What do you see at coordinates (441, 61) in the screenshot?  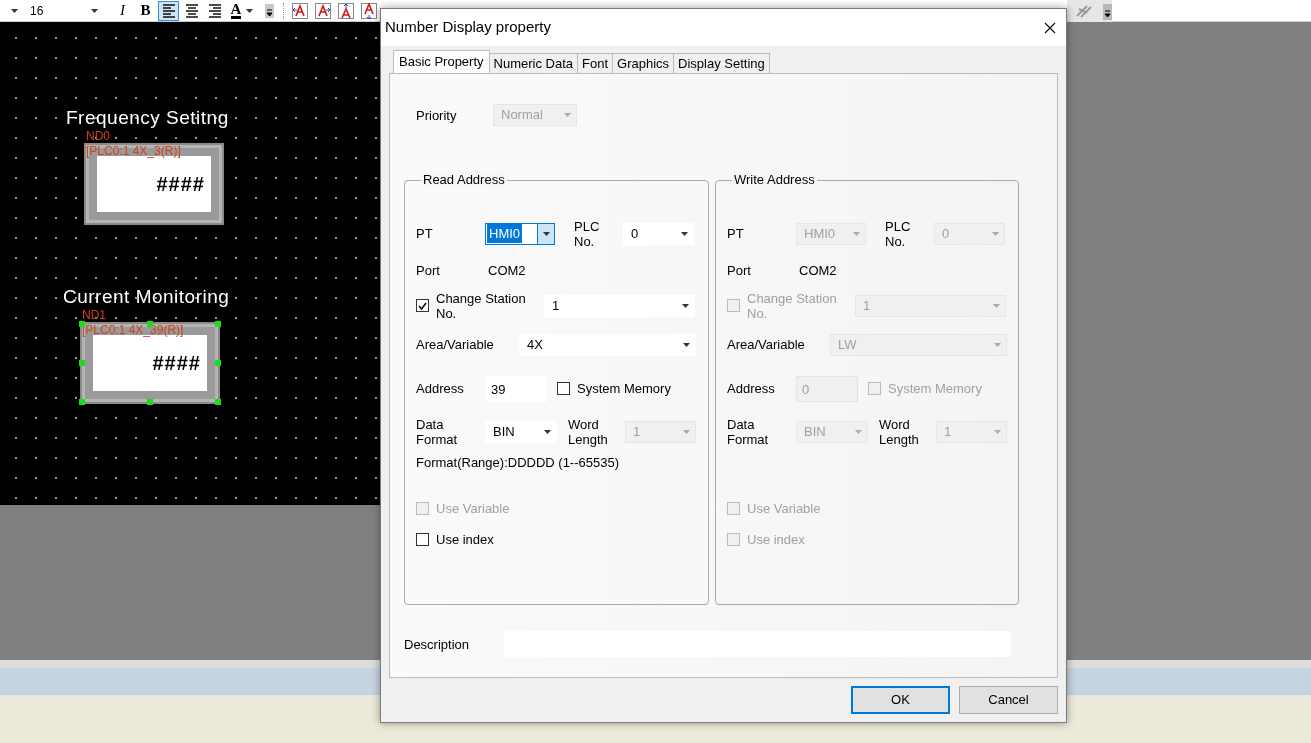 I see `tab: Basic Property` at bounding box center [441, 61].